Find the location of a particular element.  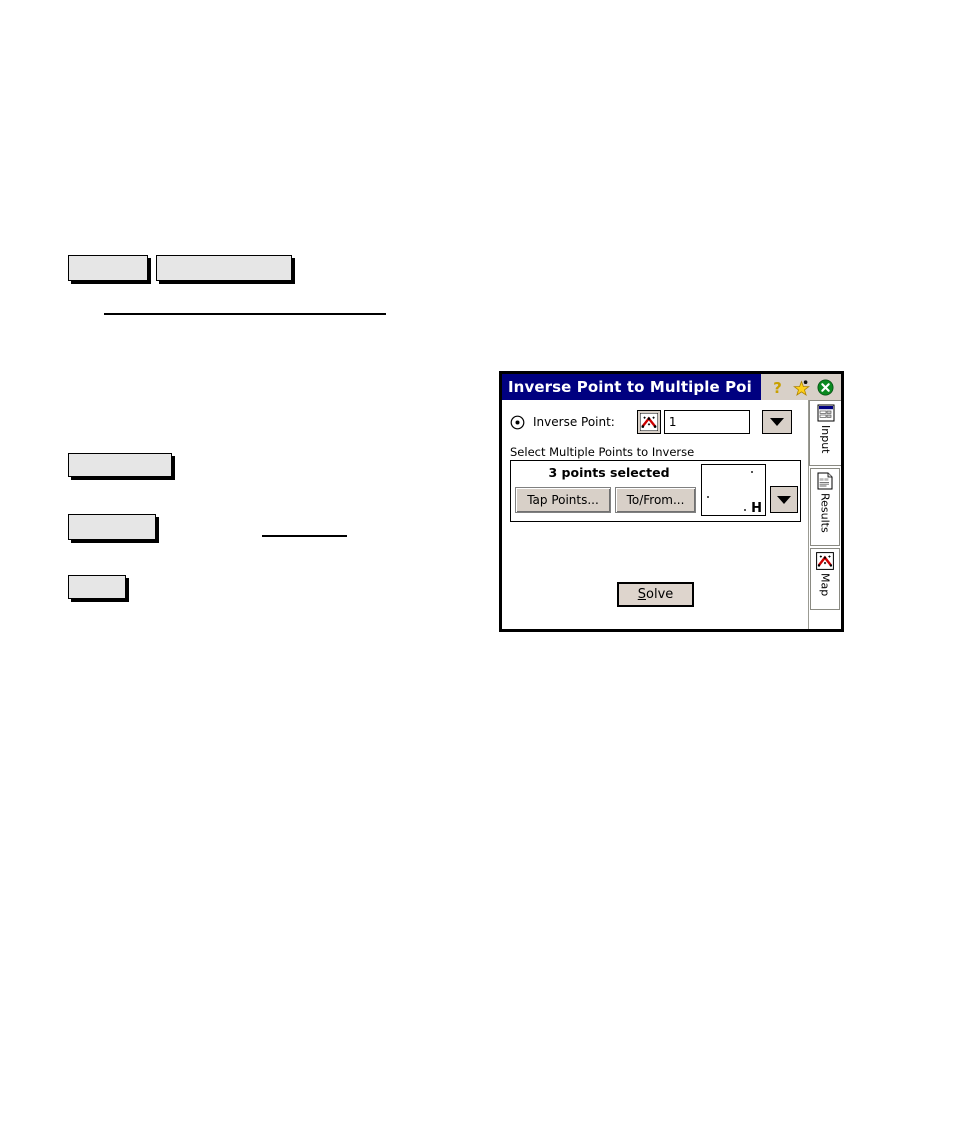

form-window-icon is located at coordinates (825, 413).